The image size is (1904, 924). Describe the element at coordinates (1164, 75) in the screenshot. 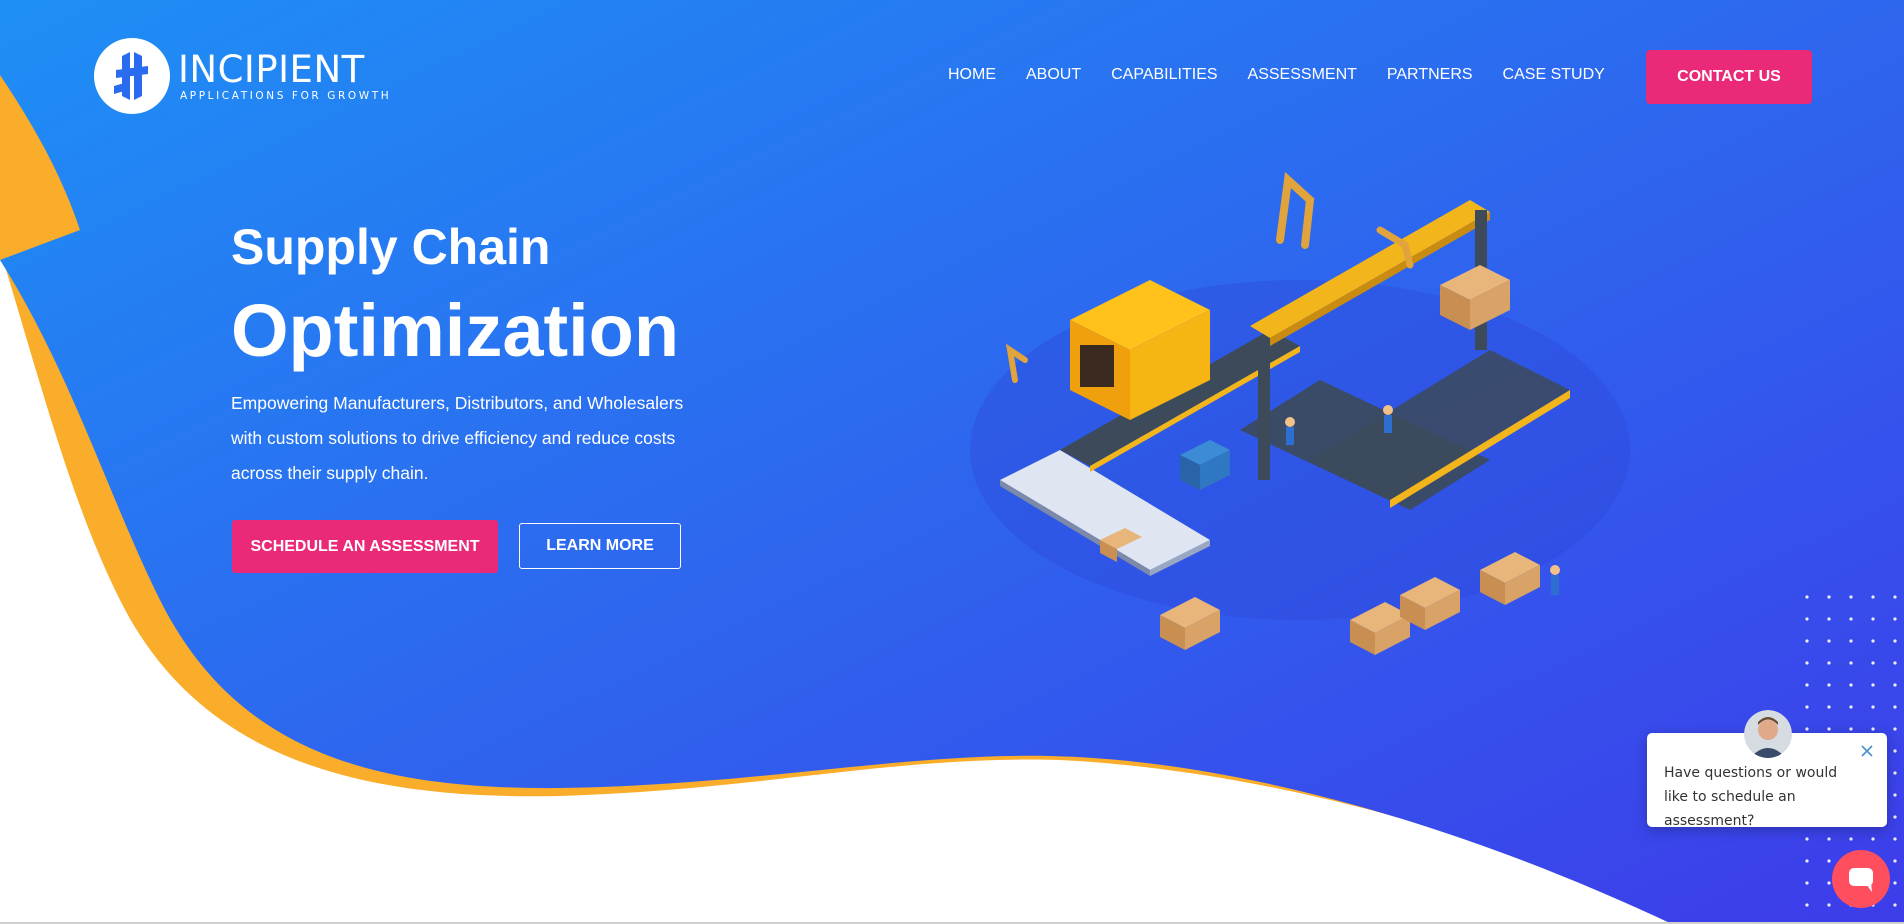

I see `nav-capabilities: CAPABILITIES` at that location.